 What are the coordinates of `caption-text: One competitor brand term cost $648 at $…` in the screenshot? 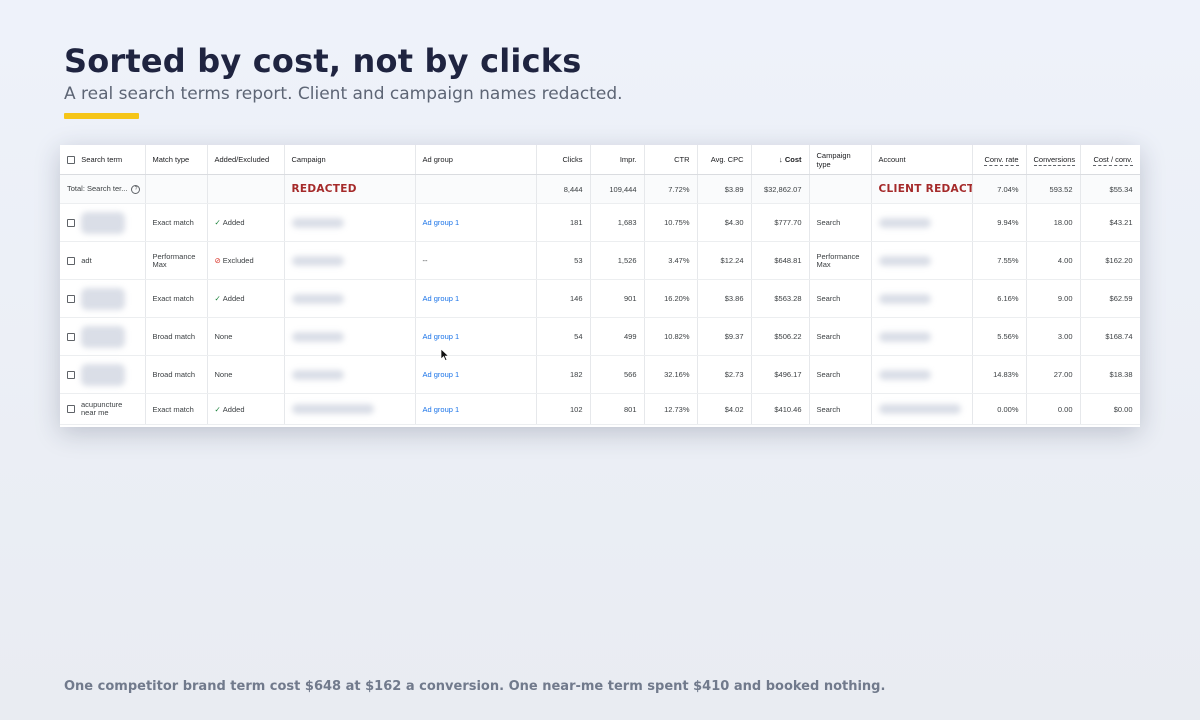 It's located at (475, 686).